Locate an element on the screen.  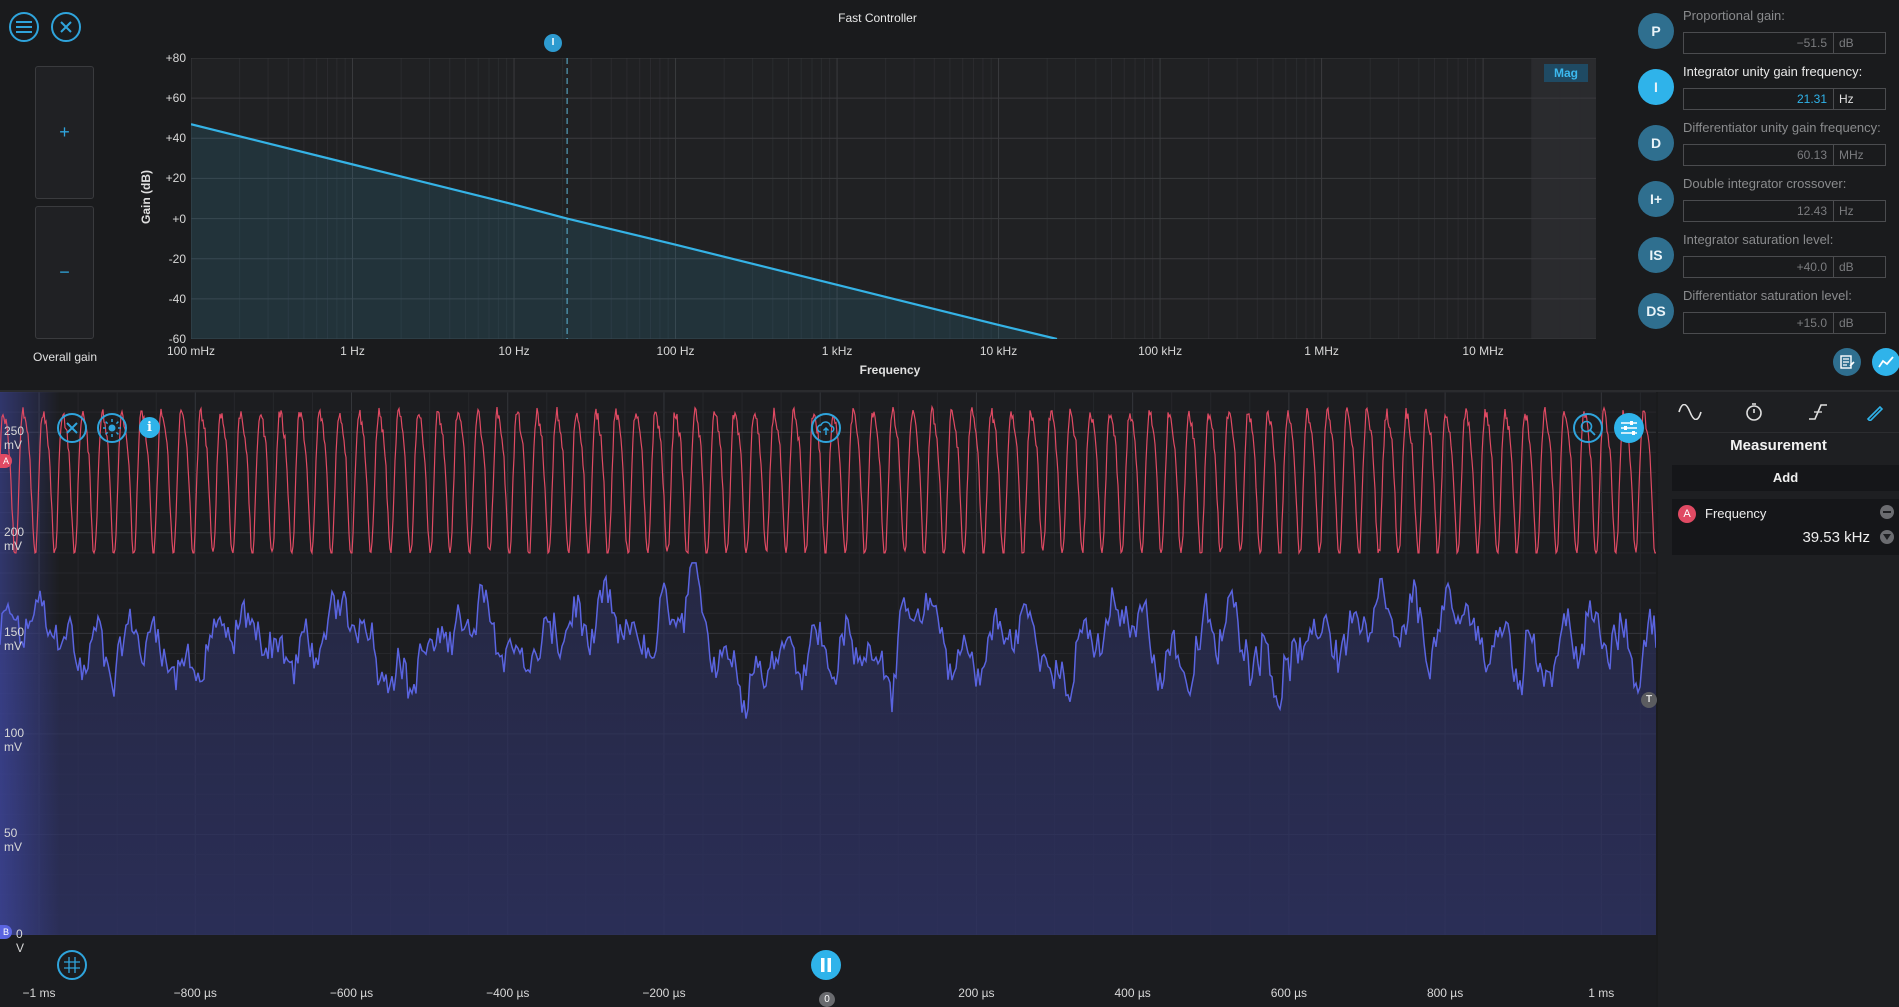
menu-button is located at coordinates (24, 27).